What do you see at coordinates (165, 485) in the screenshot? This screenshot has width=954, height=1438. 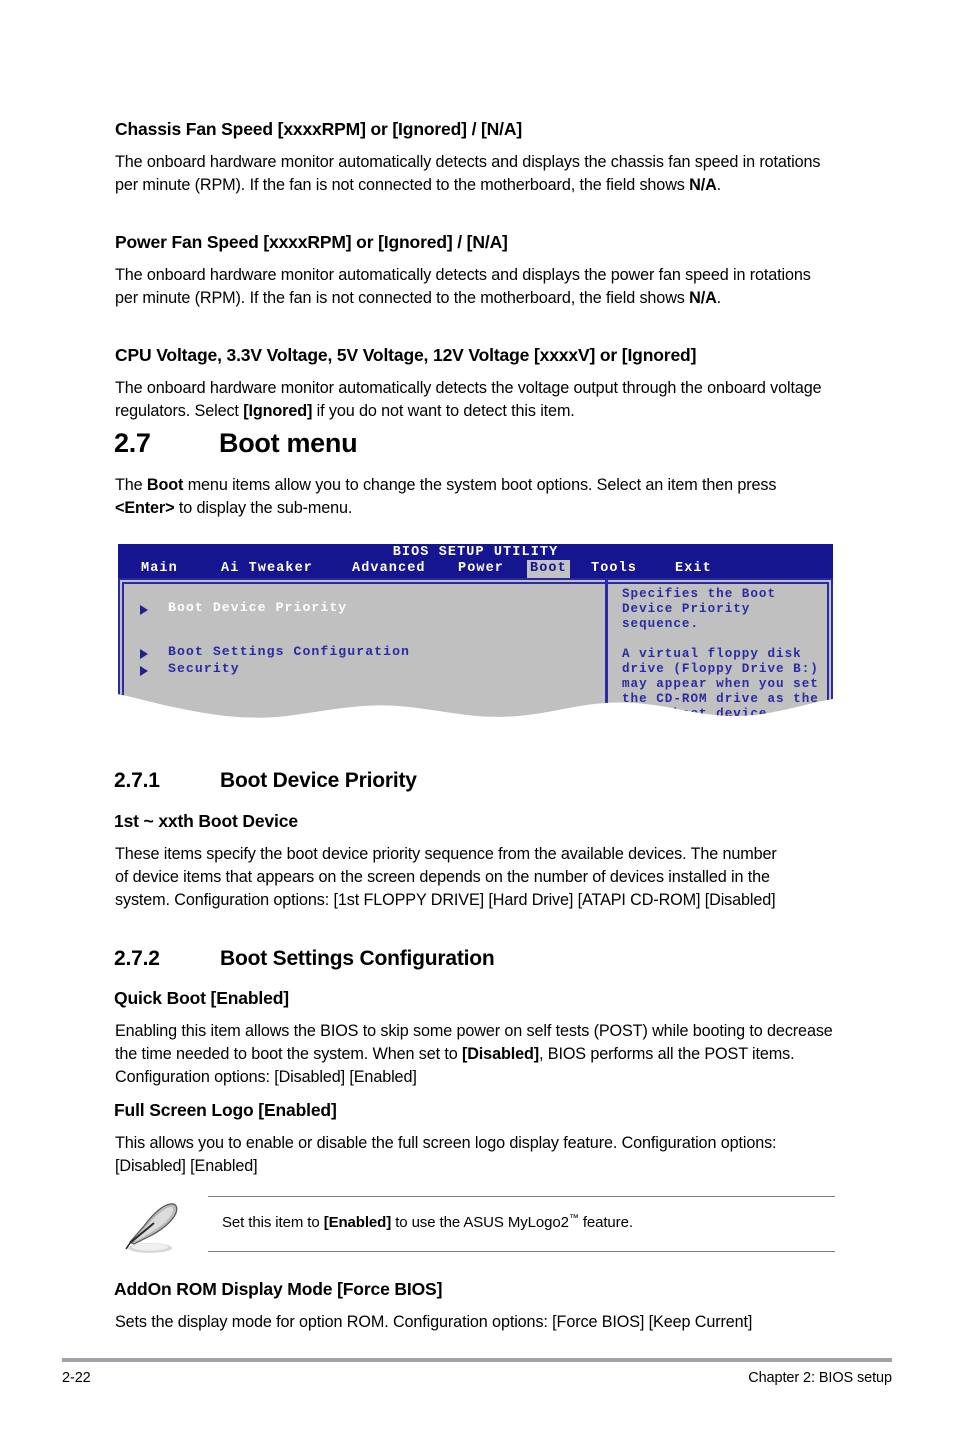 I see `text-bold-boot: Boot` at bounding box center [165, 485].